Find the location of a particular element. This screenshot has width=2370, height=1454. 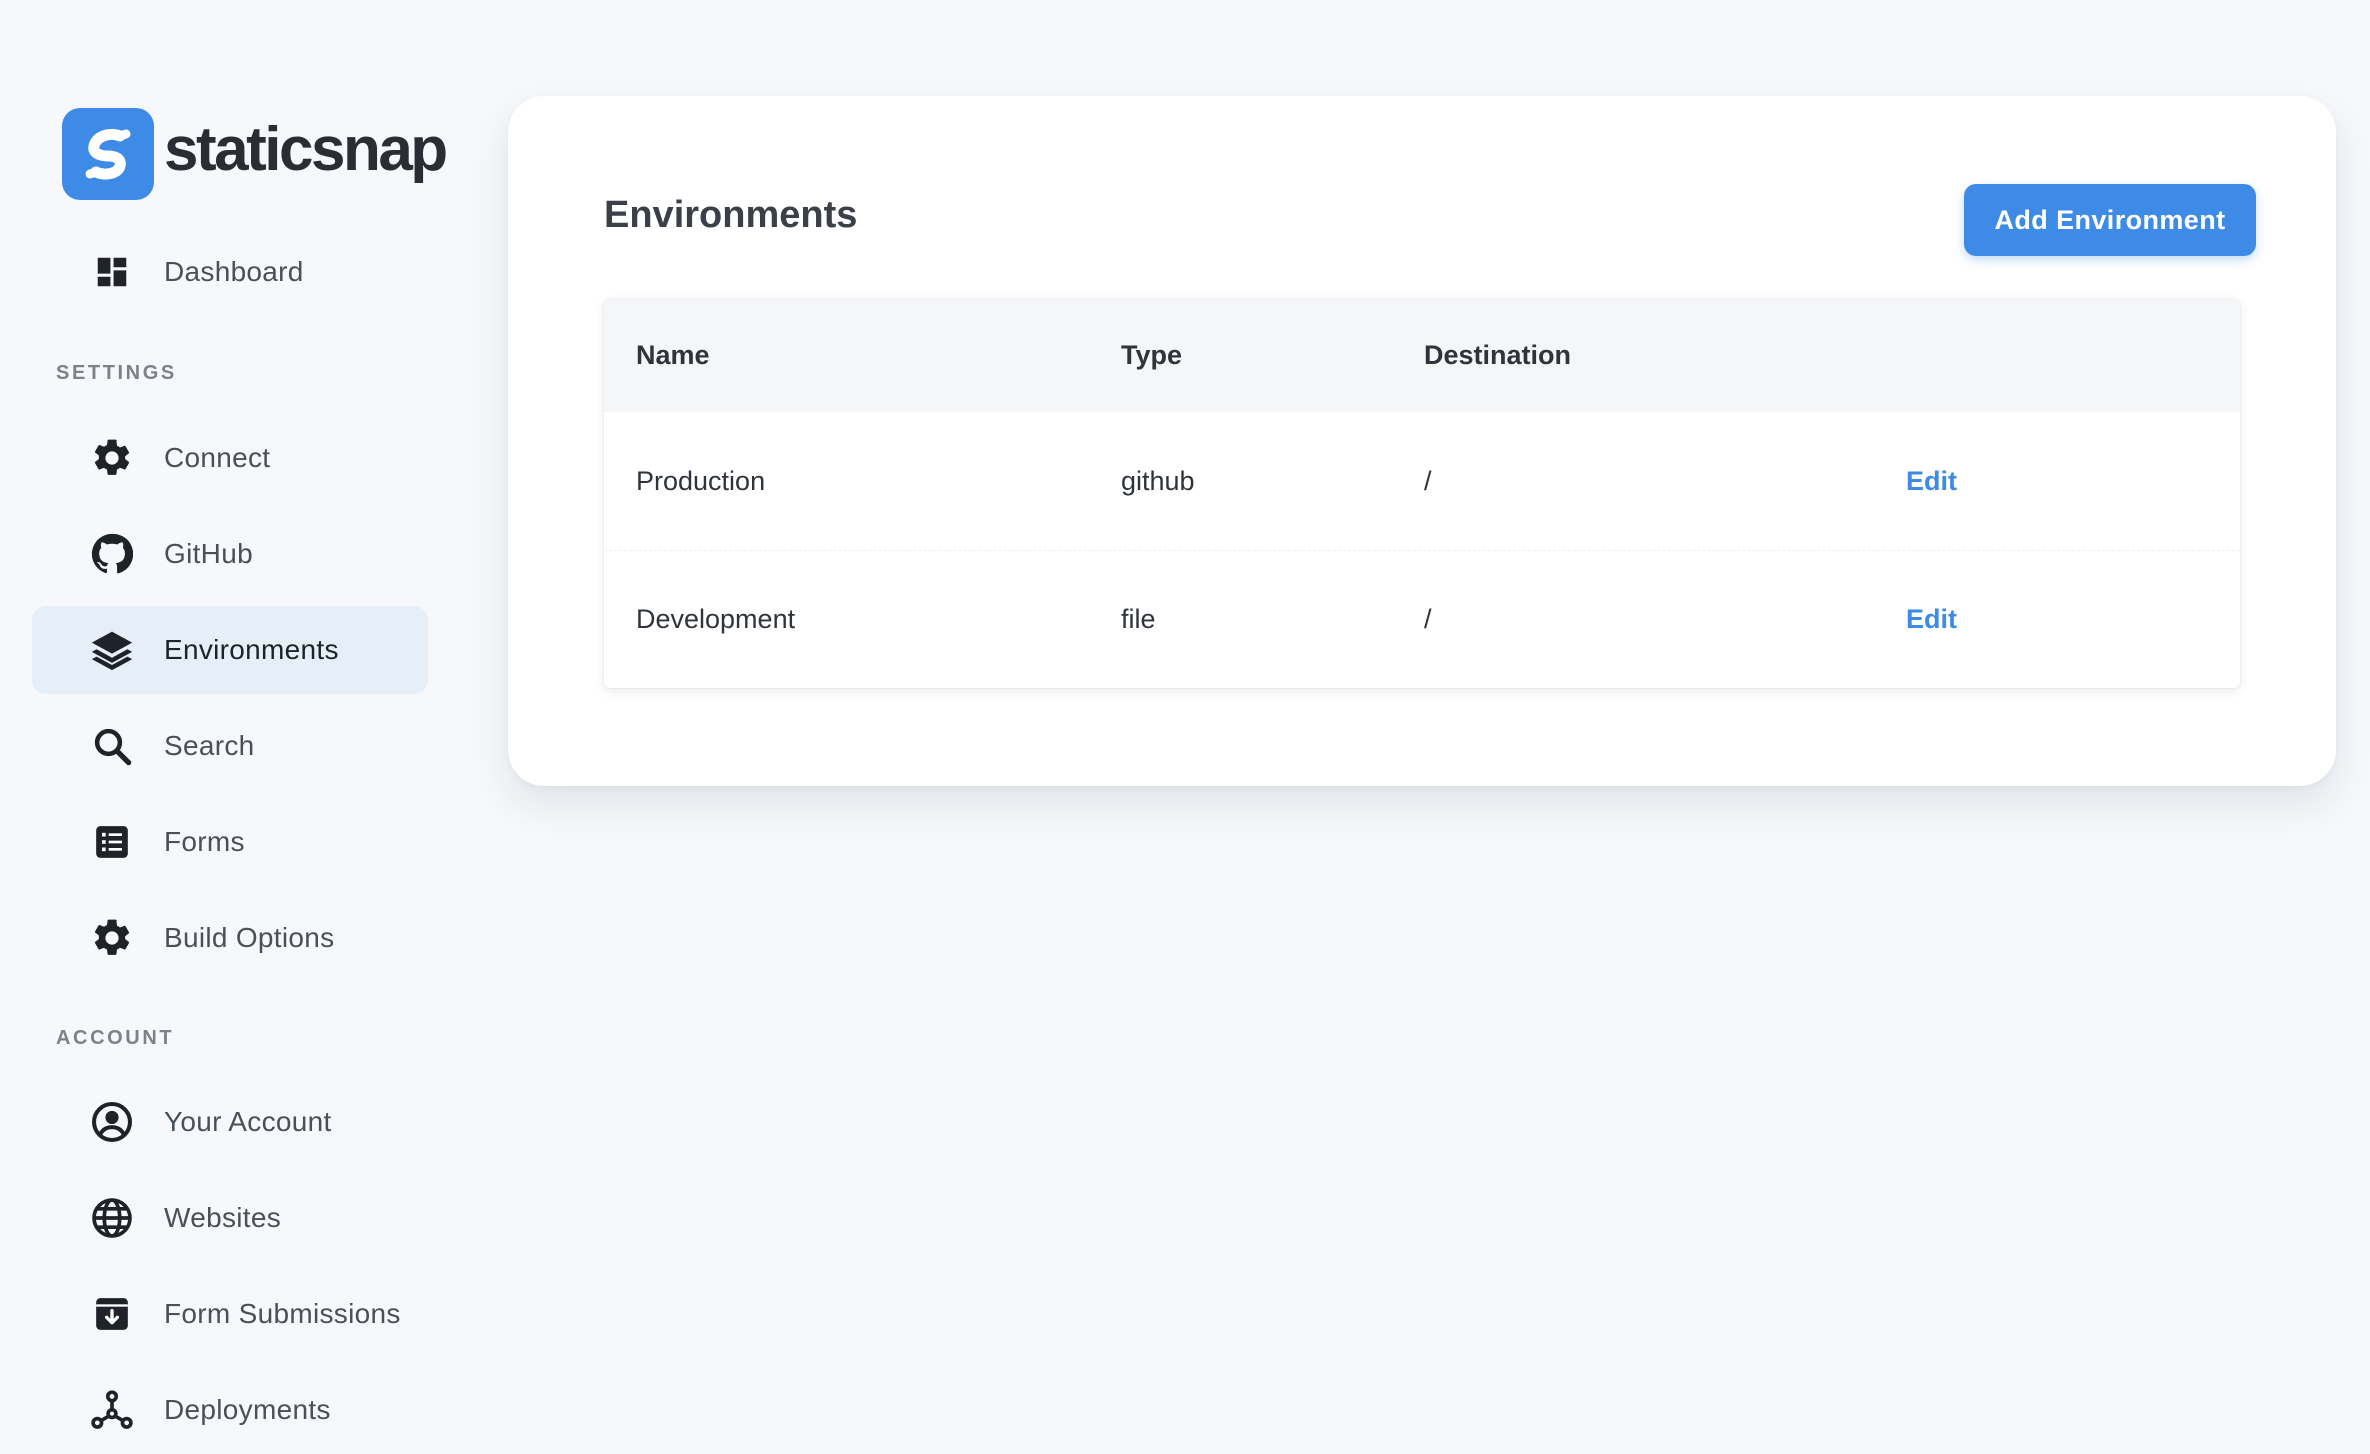

page-title: Environments is located at coordinates (731, 215).